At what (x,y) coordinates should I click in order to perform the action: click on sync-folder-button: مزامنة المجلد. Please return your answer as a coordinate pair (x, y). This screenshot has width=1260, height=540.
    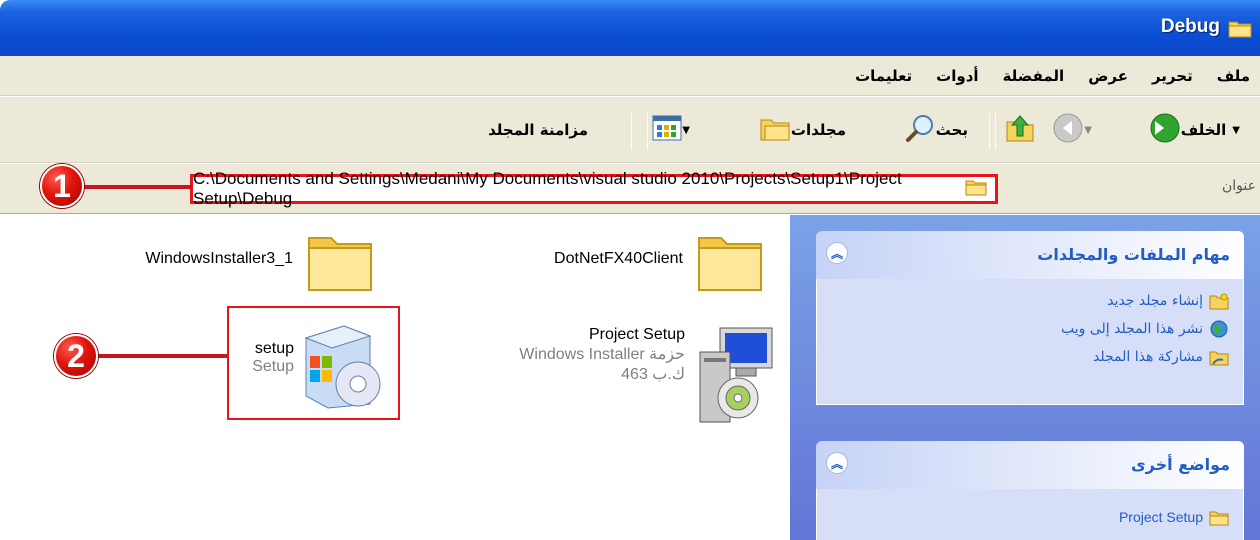
    Looking at the image, I should click on (538, 130).